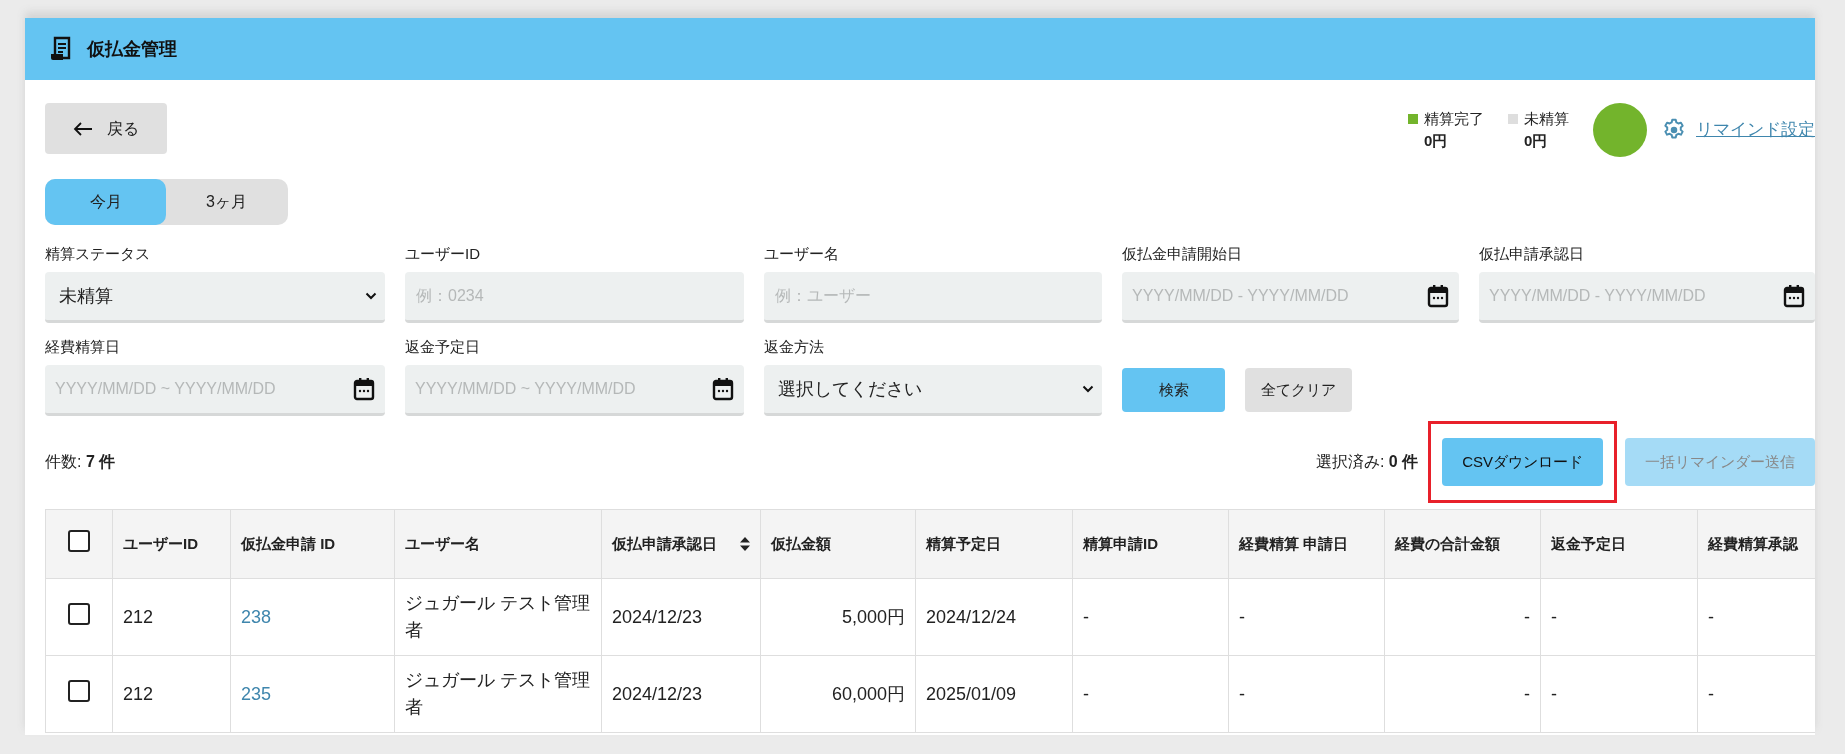 This screenshot has width=1845, height=754. What do you see at coordinates (1755, 130) in the screenshot?
I see `remind-settings-link: リマインド設定` at bounding box center [1755, 130].